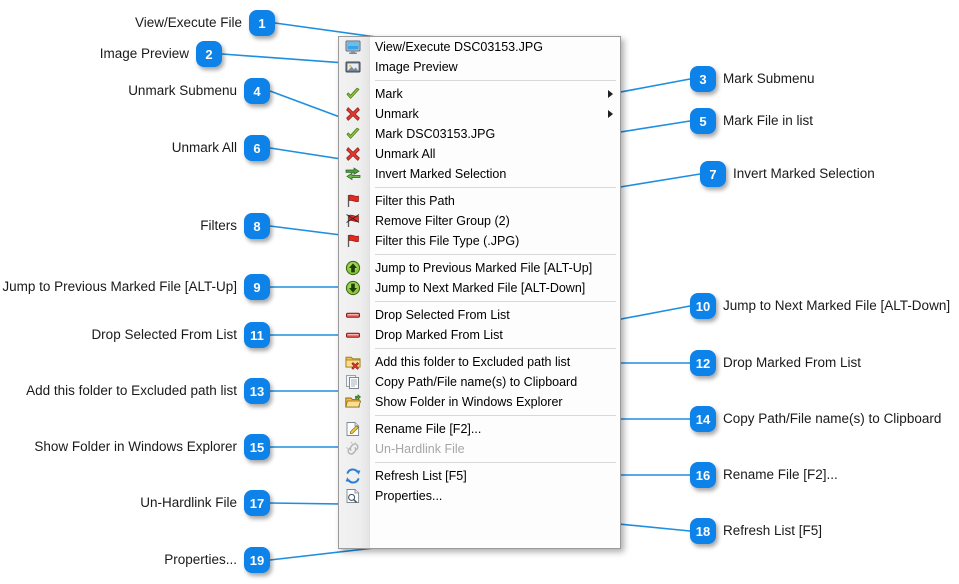 The width and height of the screenshot is (959, 584). Describe the element at coordinates (479, 114) in the screenshot. I see `menu-item: Unmark` at that location.